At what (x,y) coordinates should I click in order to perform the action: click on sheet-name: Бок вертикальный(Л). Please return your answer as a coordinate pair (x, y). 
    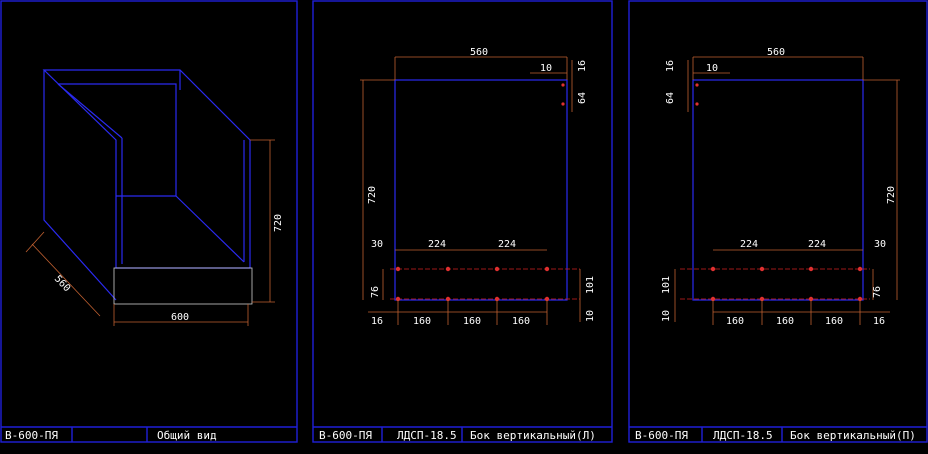
    Looking at the image, I should click on (533, 435).